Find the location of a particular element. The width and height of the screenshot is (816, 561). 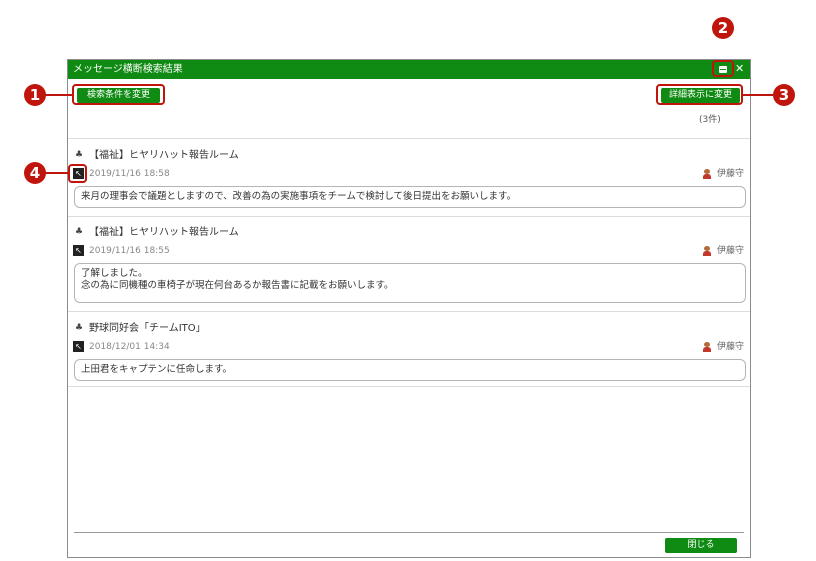

callout-badge: 2 is located at coordinates (723, 28).